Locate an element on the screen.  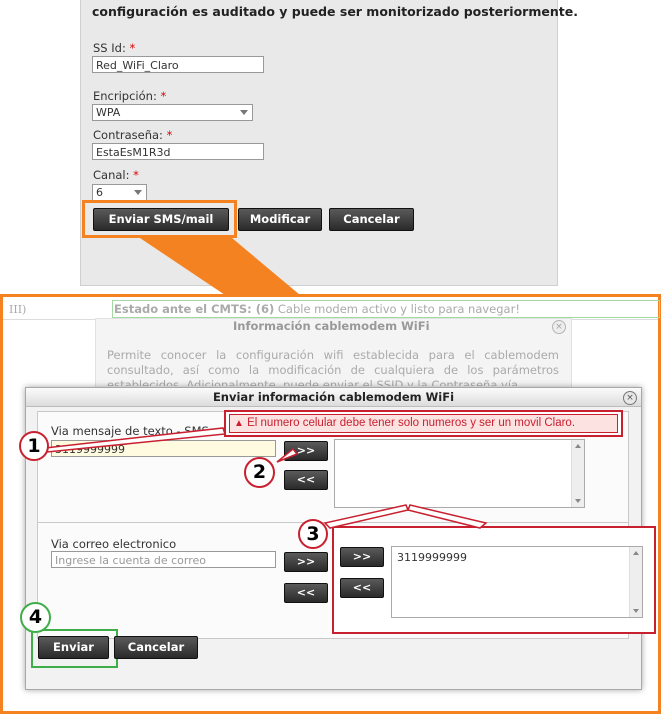
step-2-callout: 2 is located at coordinates (259, 472).